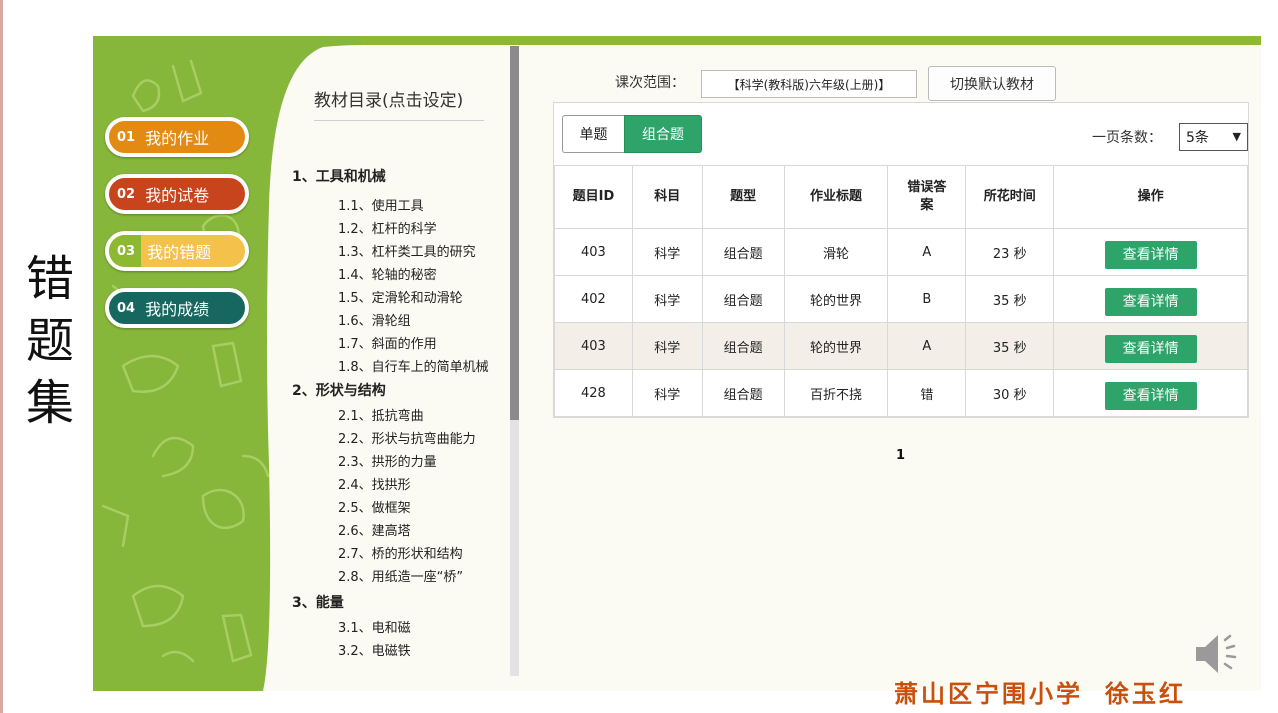 This screenshot has height=713, width=1278. I want to click on column-header: 题目ID, so click(593, 197).